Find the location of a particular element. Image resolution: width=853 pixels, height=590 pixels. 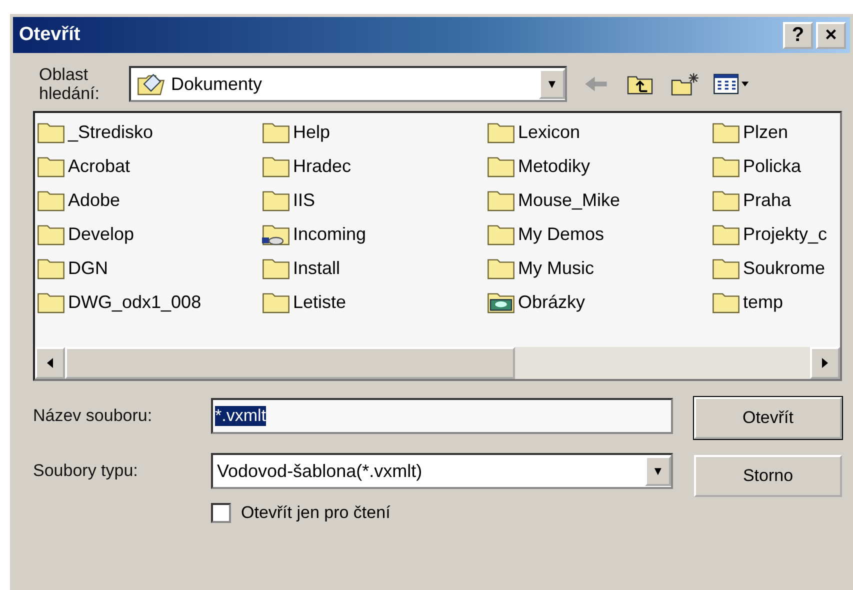

cancel-button: Storno is located at coordinates (768, 476).